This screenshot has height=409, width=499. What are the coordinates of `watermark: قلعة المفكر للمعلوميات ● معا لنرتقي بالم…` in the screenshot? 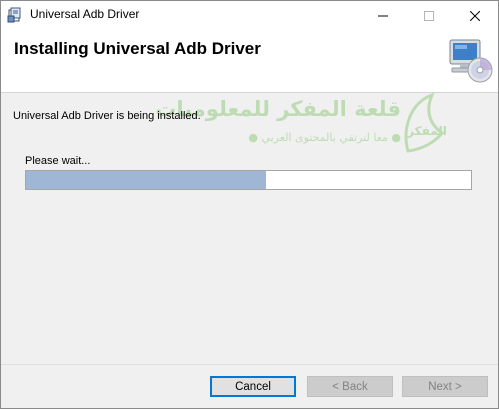 It's located at (305, 129).